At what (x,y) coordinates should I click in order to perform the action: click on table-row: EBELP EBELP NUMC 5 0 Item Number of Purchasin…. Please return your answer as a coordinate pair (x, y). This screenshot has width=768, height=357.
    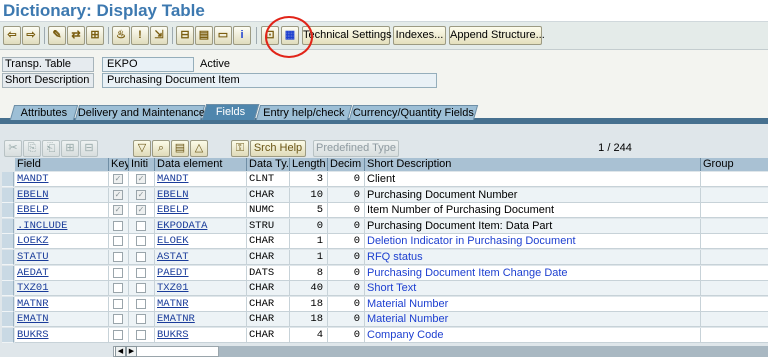
    Looking at the image, I should click on (391, 211).